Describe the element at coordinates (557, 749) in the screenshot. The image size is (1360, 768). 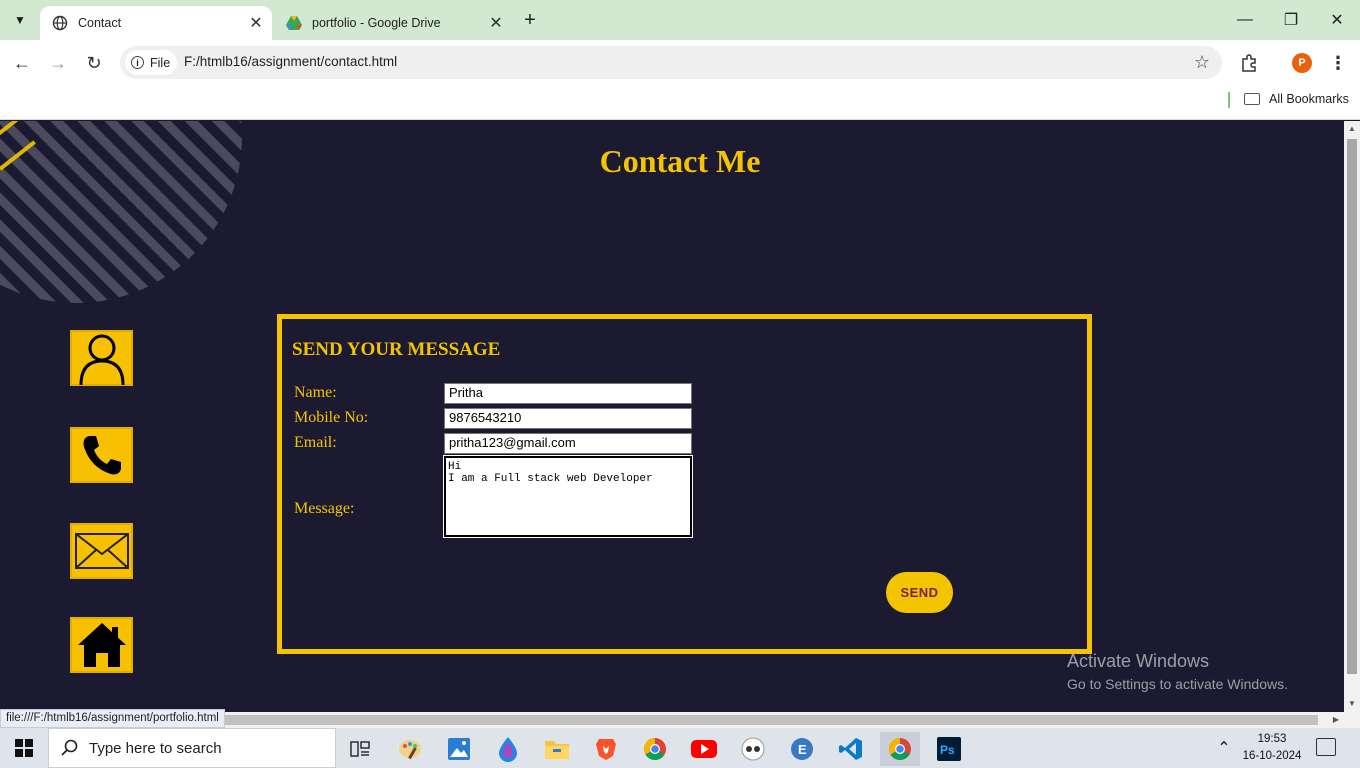
I see `file-explorer-icon` at that location.